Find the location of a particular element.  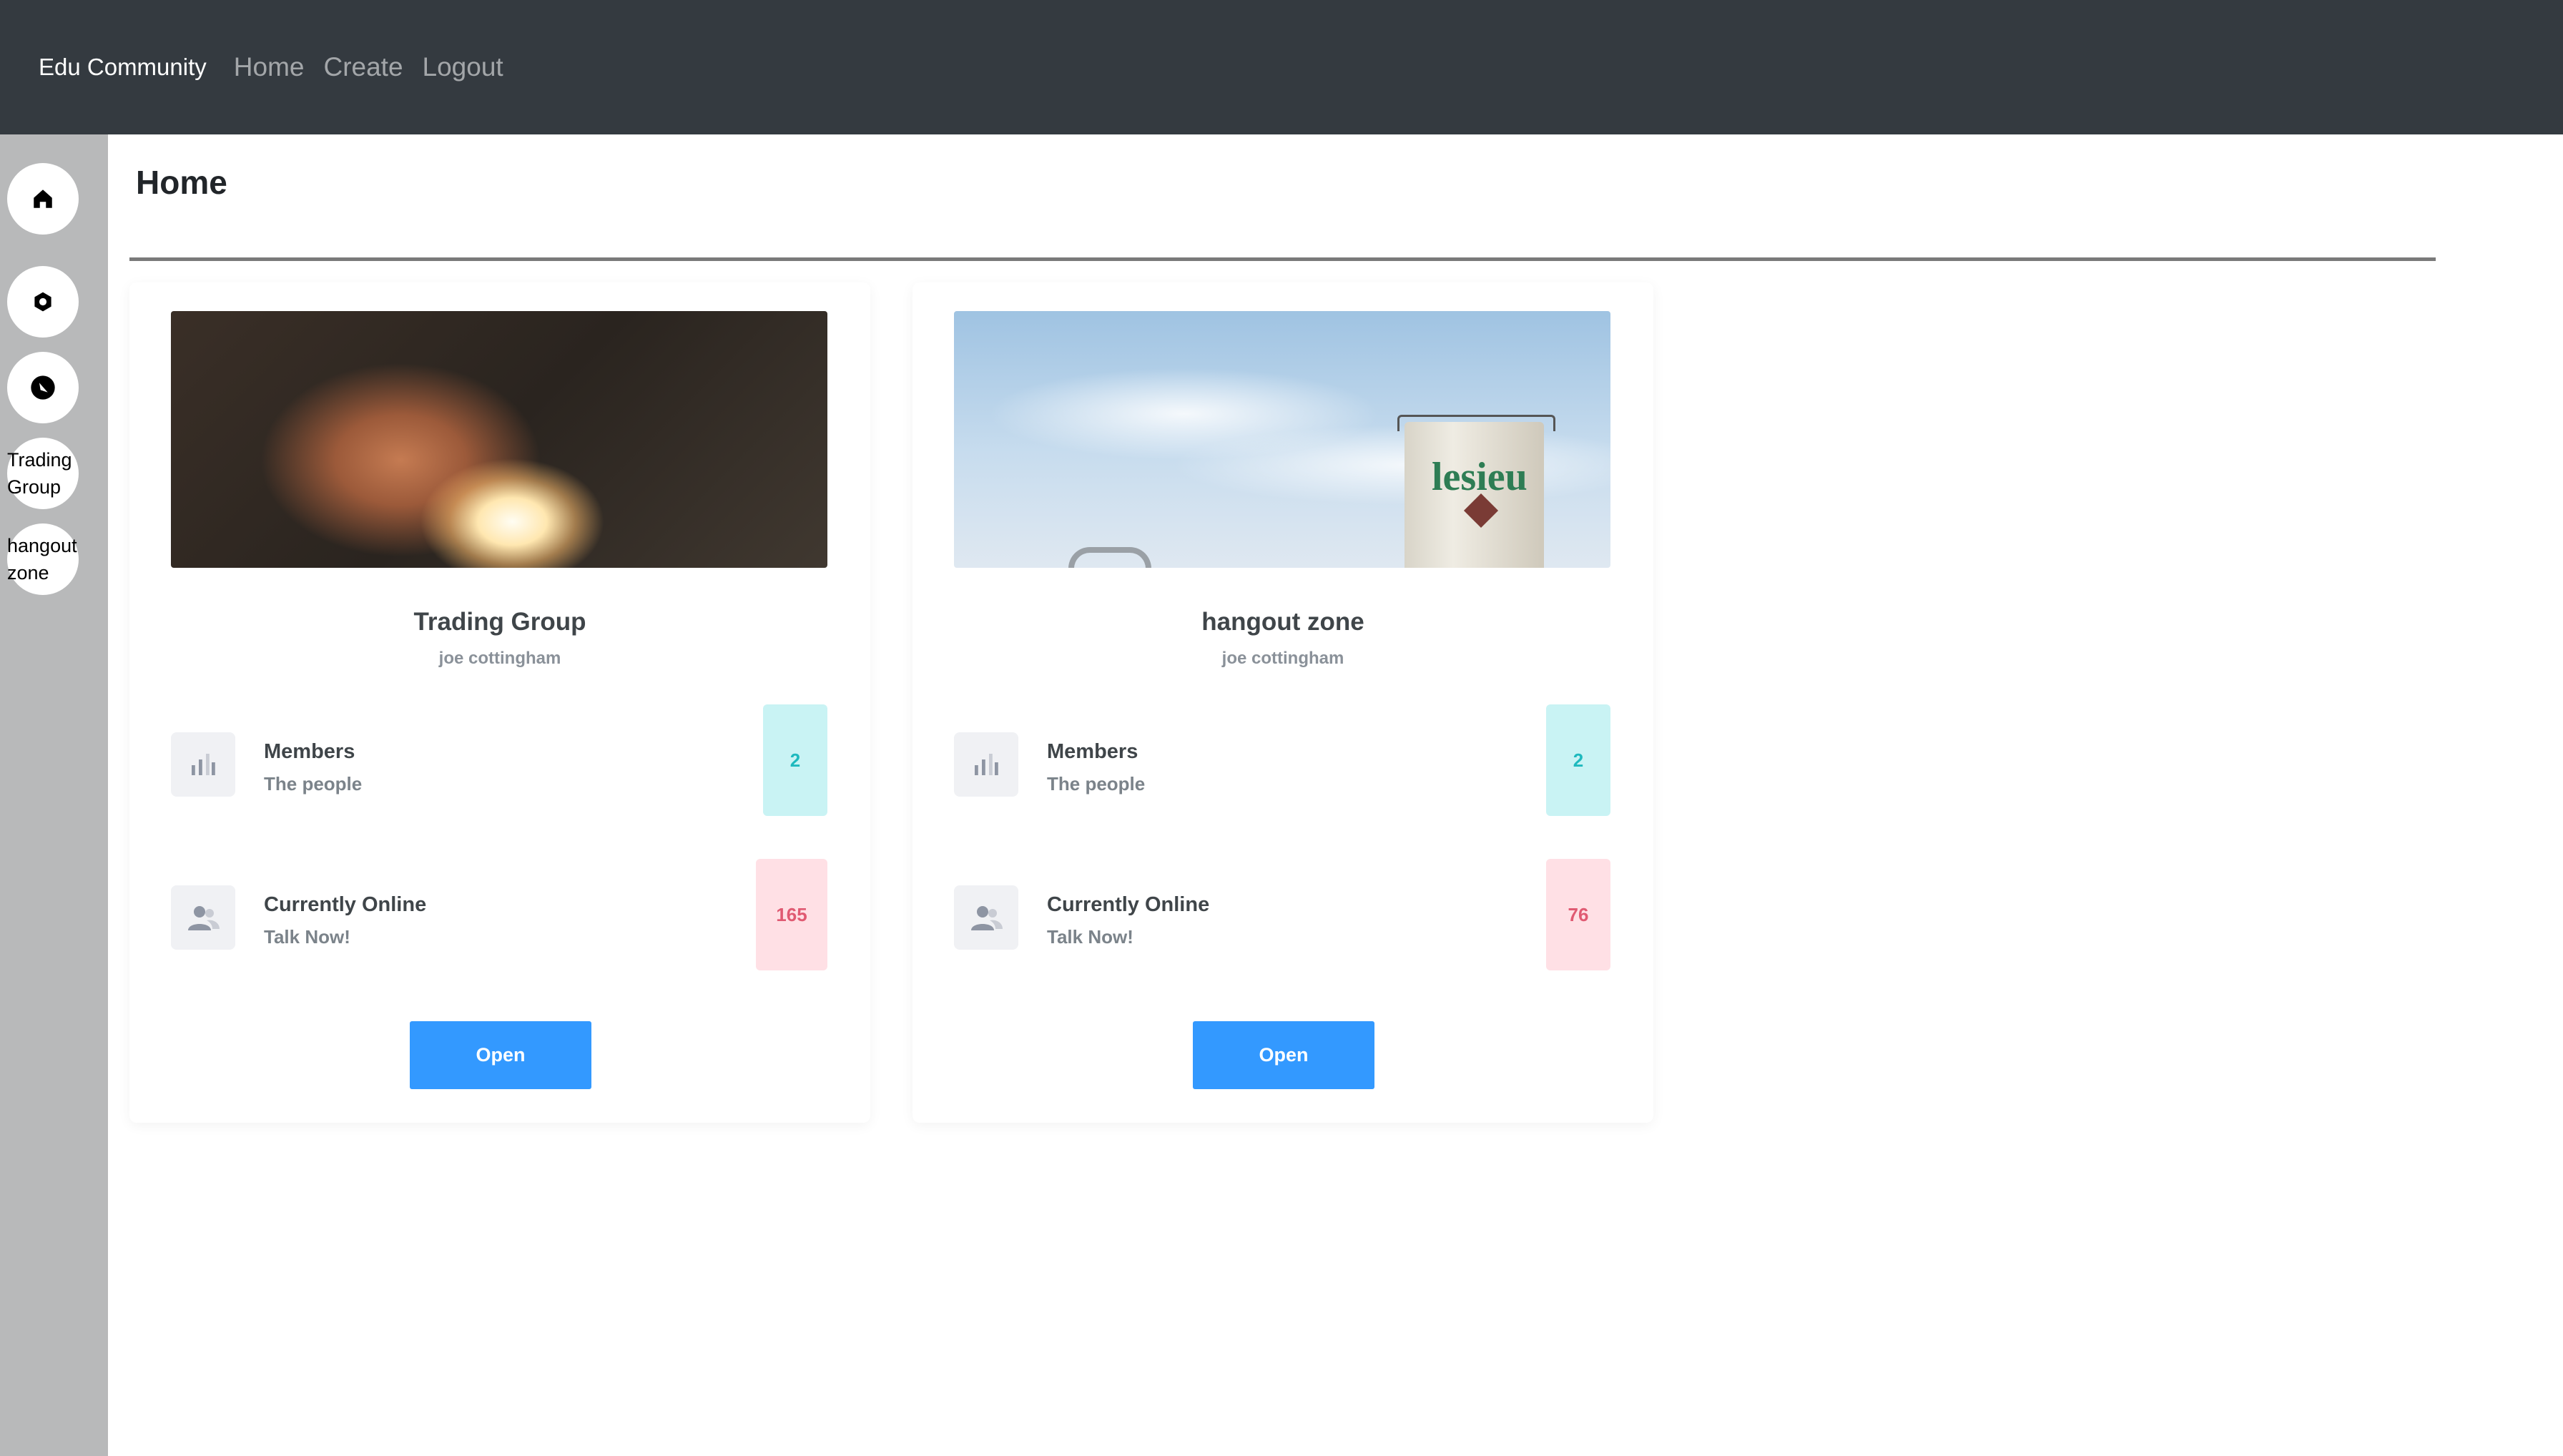

sidebar-item-hangout-zone: hangout zone is located at coordinates (43, 559).